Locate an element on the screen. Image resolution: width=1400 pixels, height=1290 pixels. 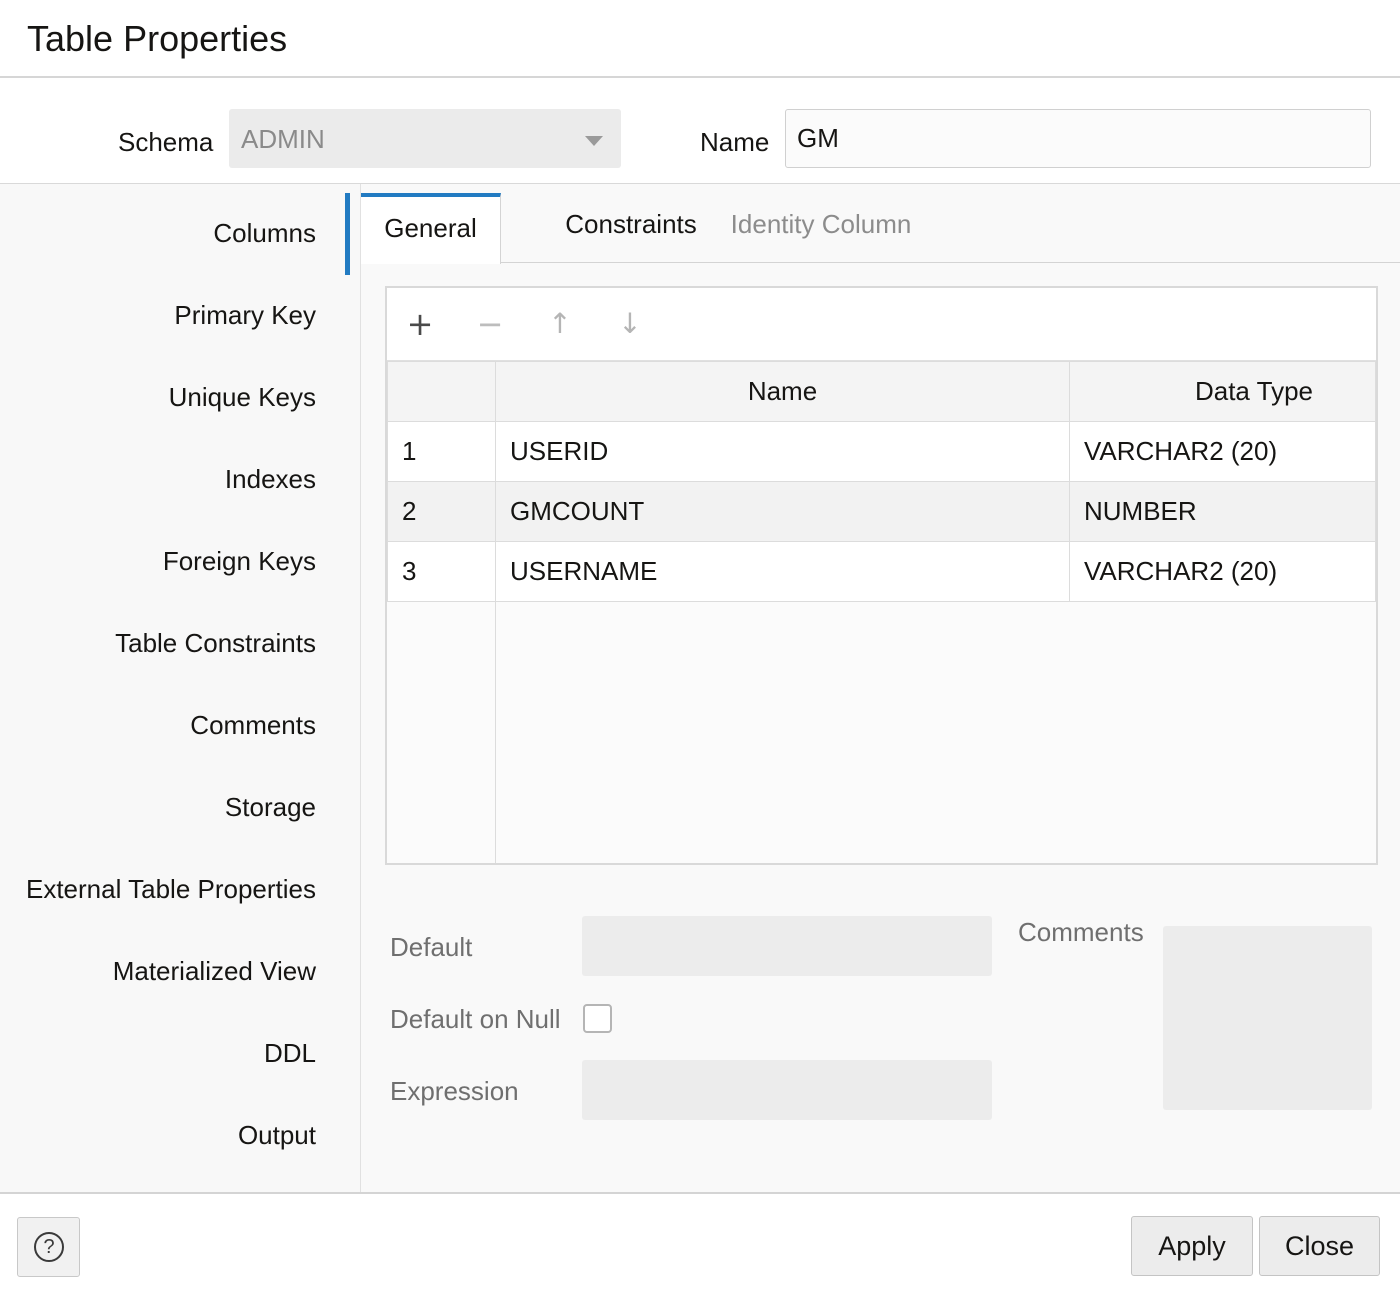
expression-label: Expression is located at coordinates (454, 1091).